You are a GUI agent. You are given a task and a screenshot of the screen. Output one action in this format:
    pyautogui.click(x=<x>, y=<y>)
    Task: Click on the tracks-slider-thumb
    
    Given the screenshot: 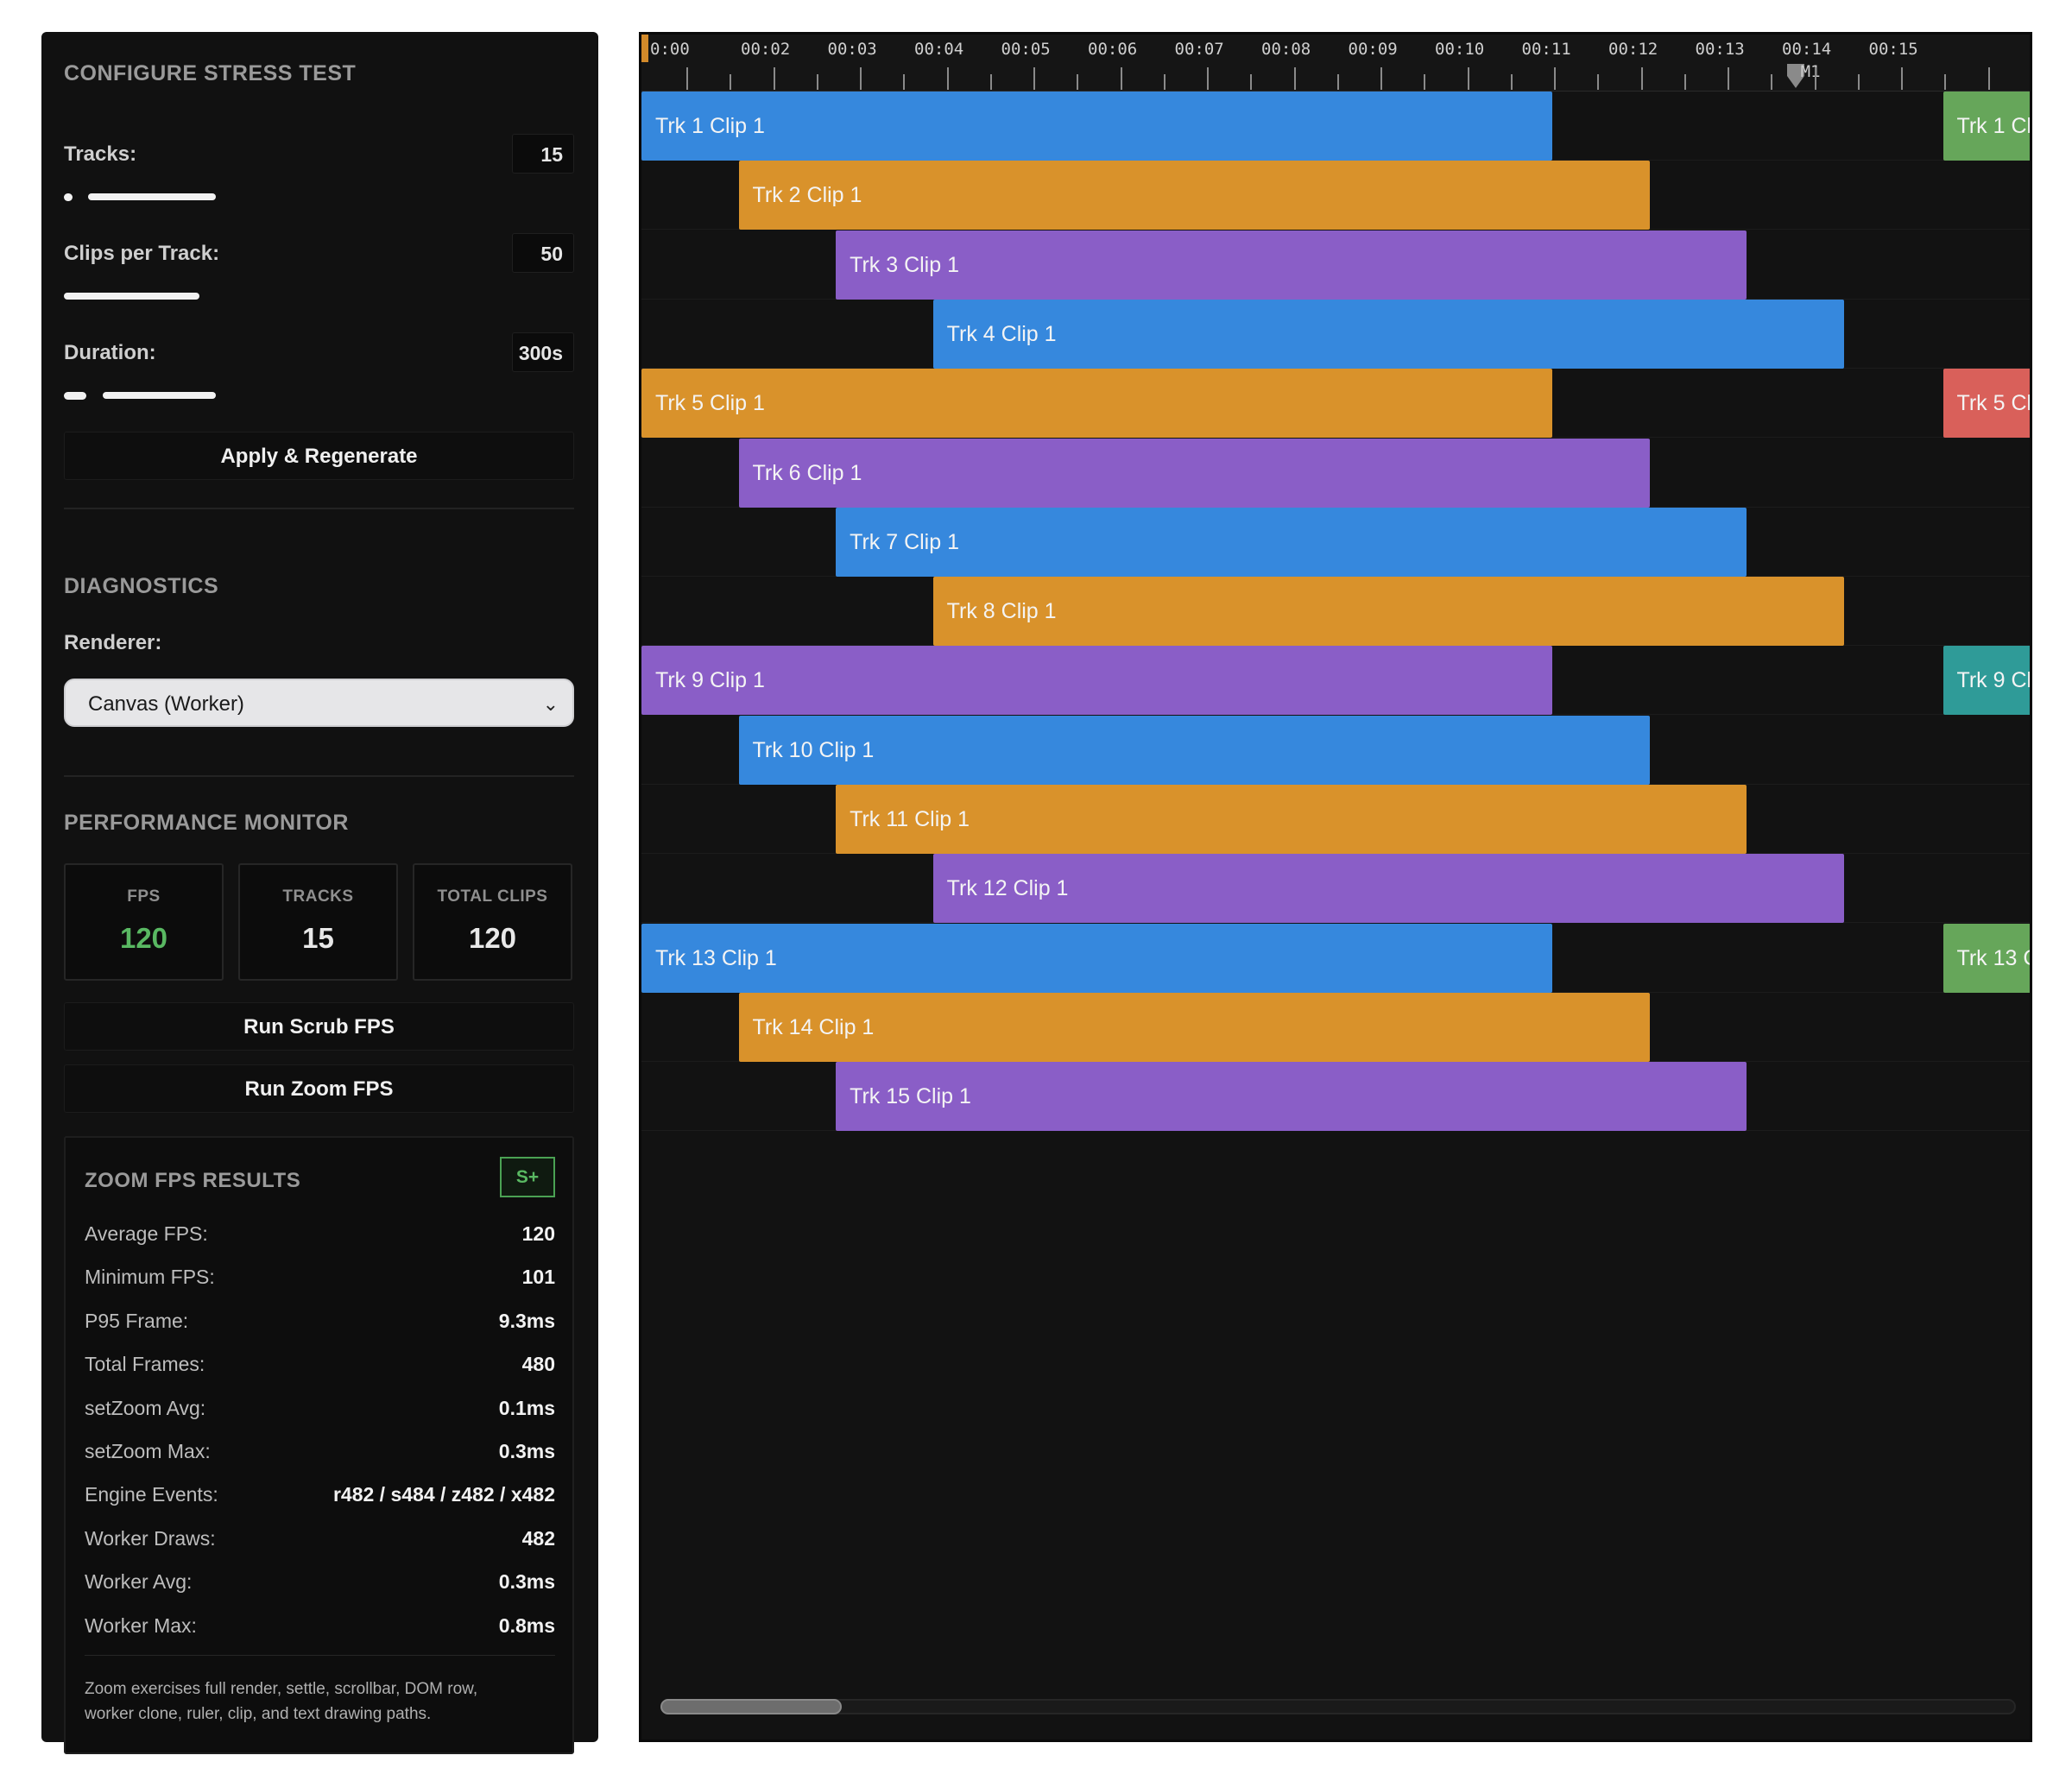 What is the action you would take?
    pyautogui.click(x=68, y=197)
    